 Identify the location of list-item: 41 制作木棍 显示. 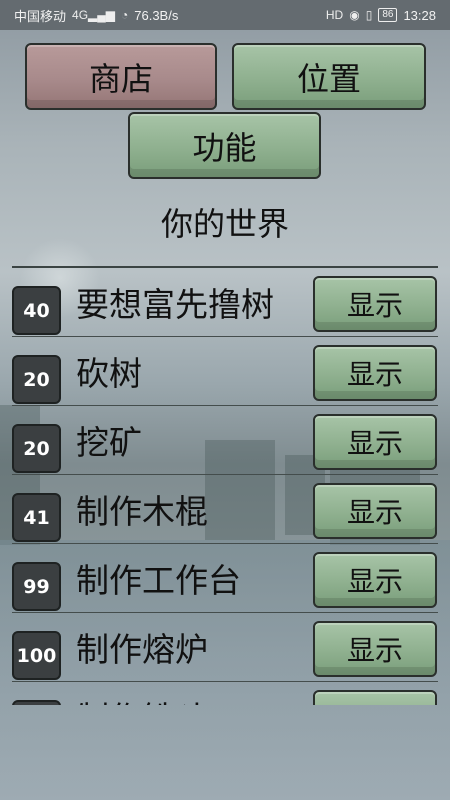
(225, 509).